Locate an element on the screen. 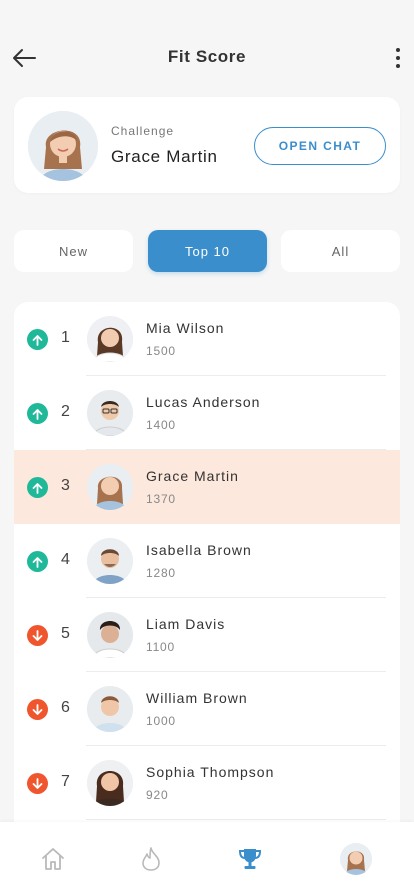 The image size is (414, 896). tab-all: All is located at coordinates (340, 251).